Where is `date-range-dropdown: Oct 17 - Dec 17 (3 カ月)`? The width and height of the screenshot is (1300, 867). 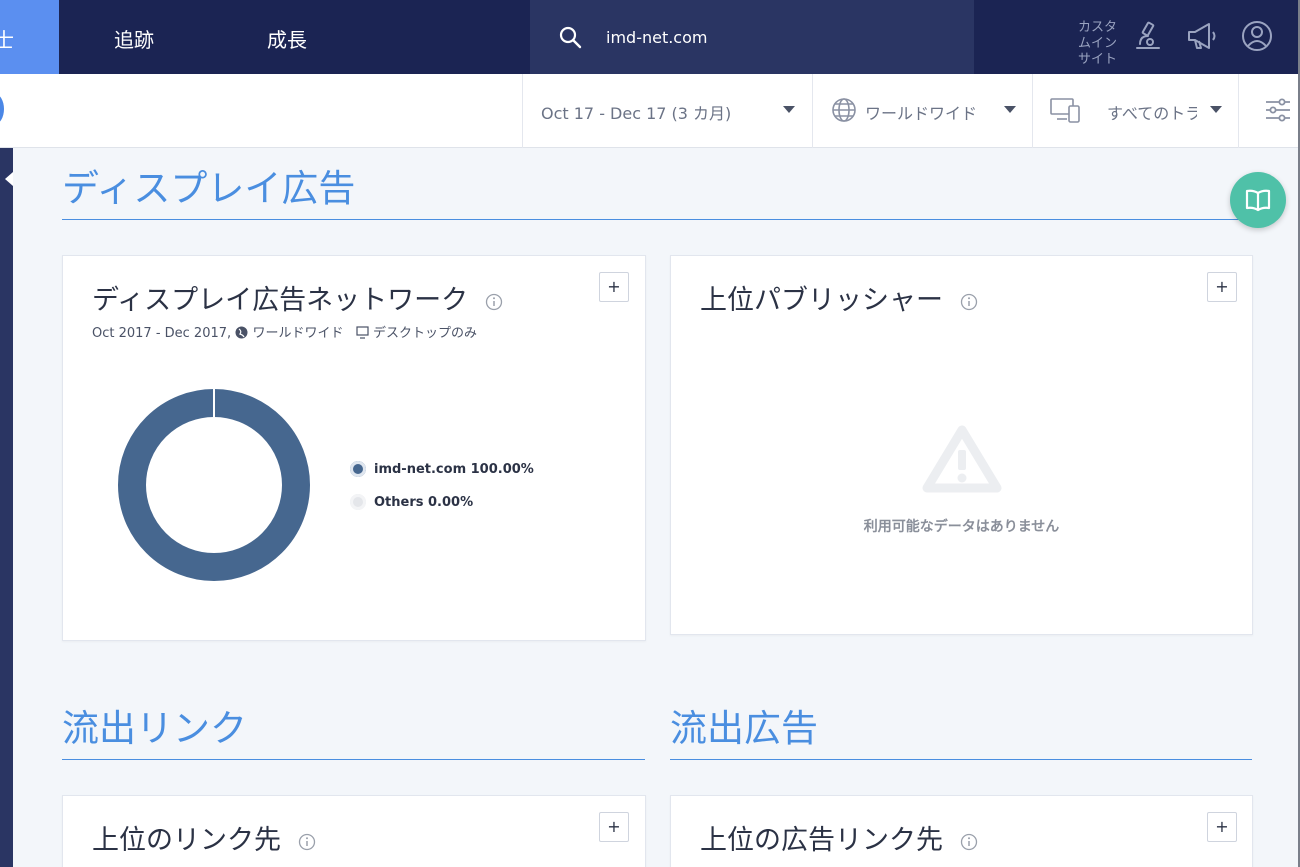 date-range-dropdown: Oct 17 - Dec 17 (3 カ月) is located at coordinates (667, 111).